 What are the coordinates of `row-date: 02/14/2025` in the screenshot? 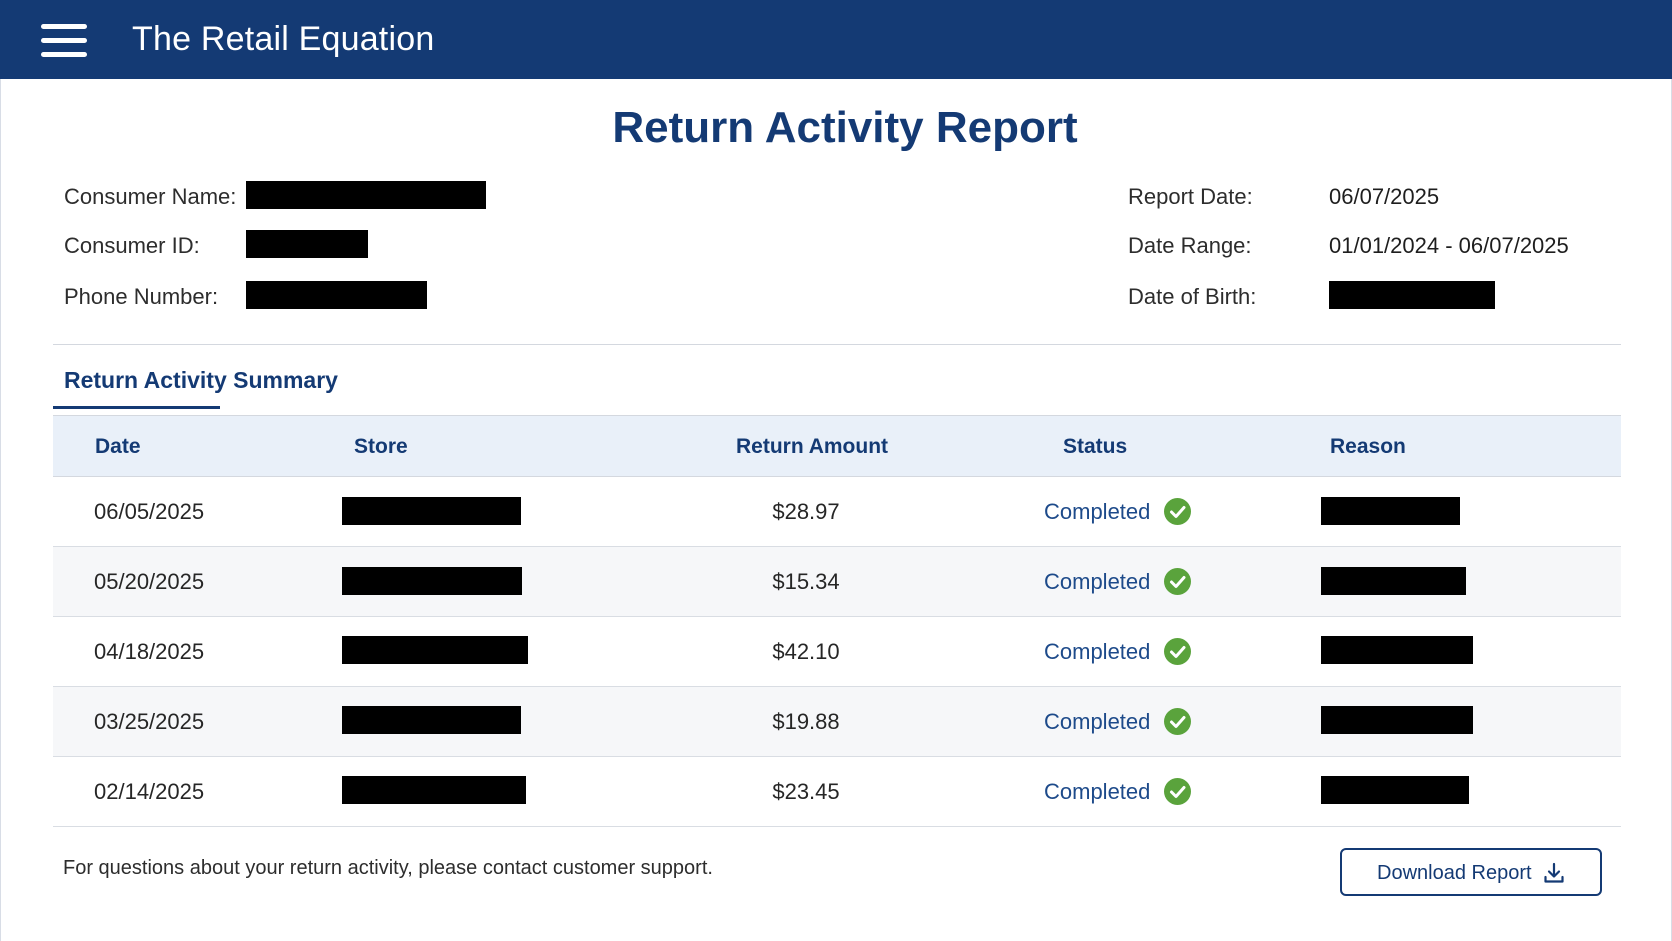 It's located at (149, 791).